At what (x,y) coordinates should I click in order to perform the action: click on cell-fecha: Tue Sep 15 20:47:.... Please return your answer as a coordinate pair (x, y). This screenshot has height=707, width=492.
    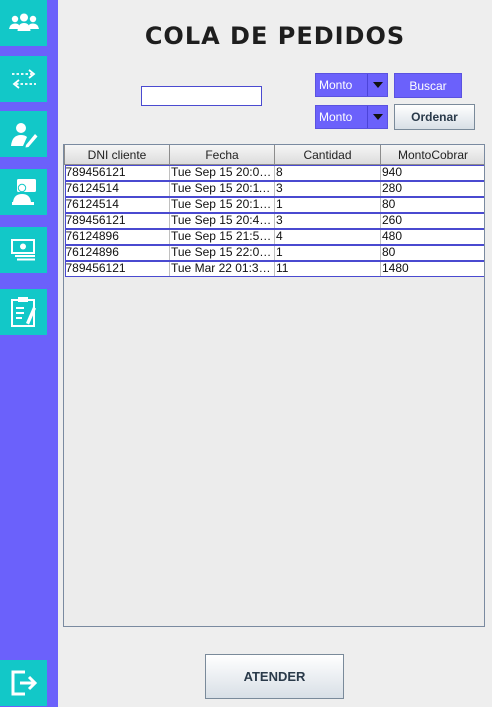
    Looking at the image, I should click on (222, 220).